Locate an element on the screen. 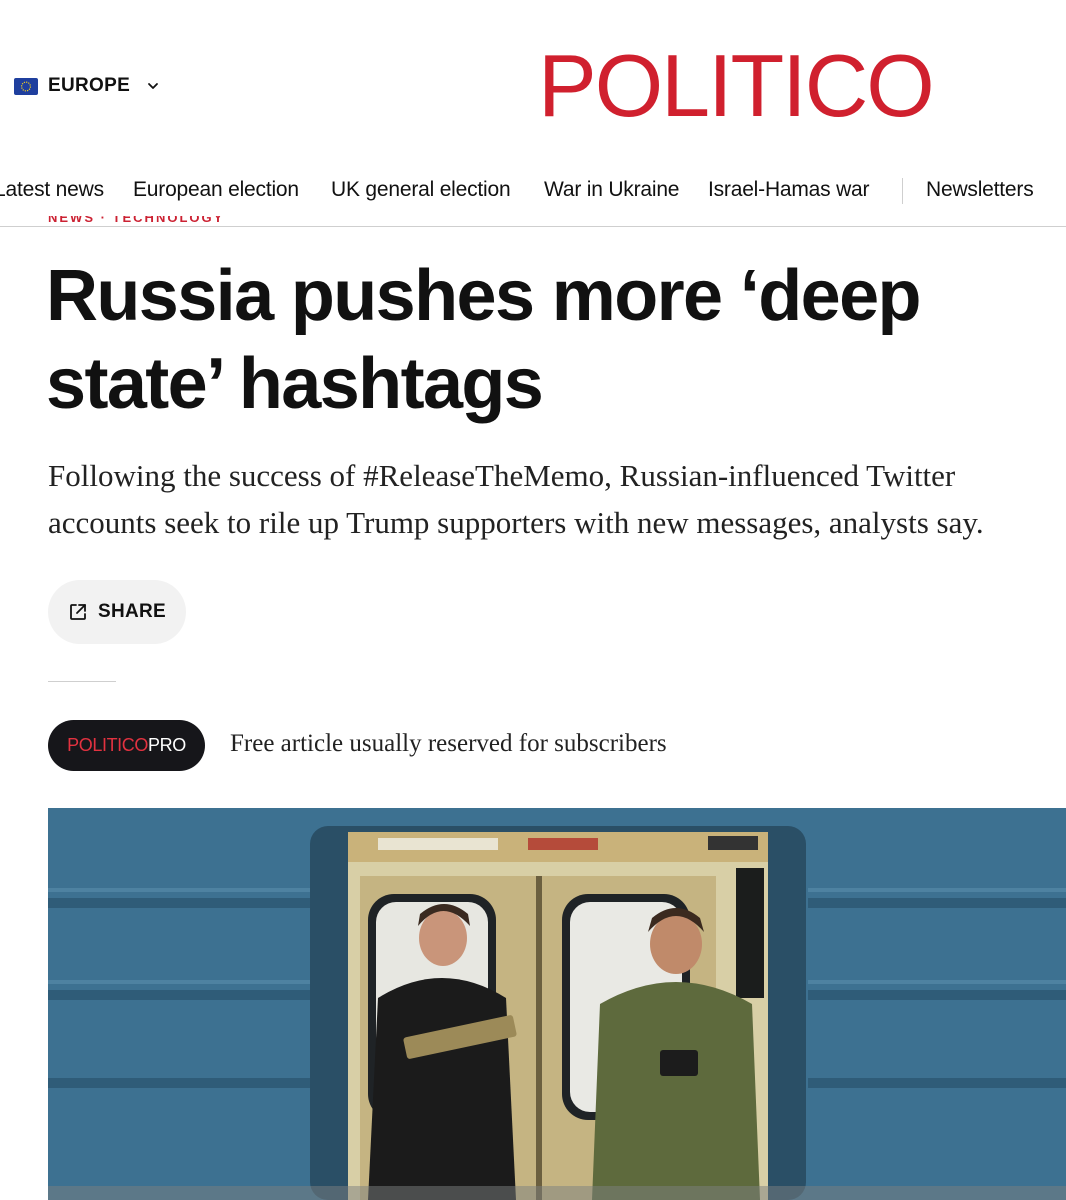 The width and height of the screenshot is (1066, 1200). section-divider is located at coordinates (82, 681).